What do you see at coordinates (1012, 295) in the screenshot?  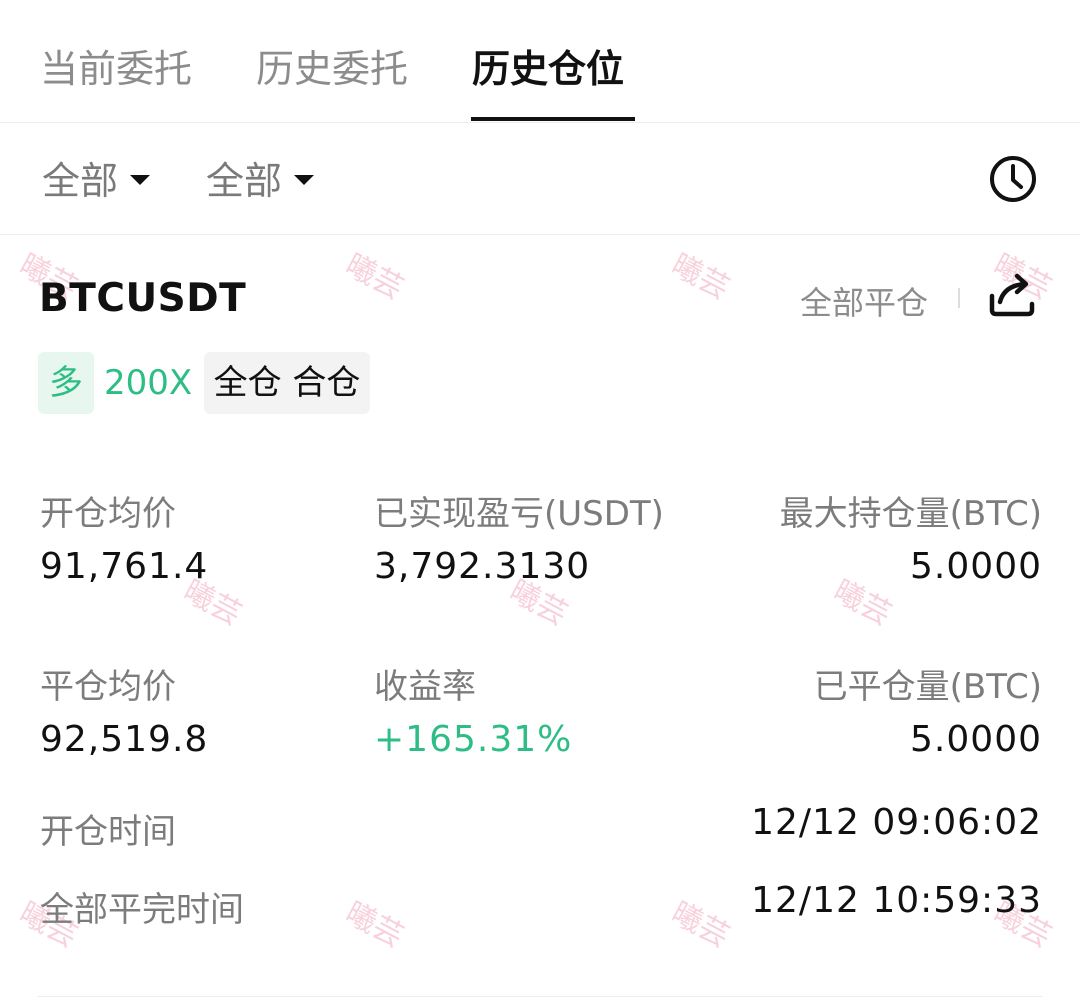 I see `share-icon` at bounding box center [1012, 295].